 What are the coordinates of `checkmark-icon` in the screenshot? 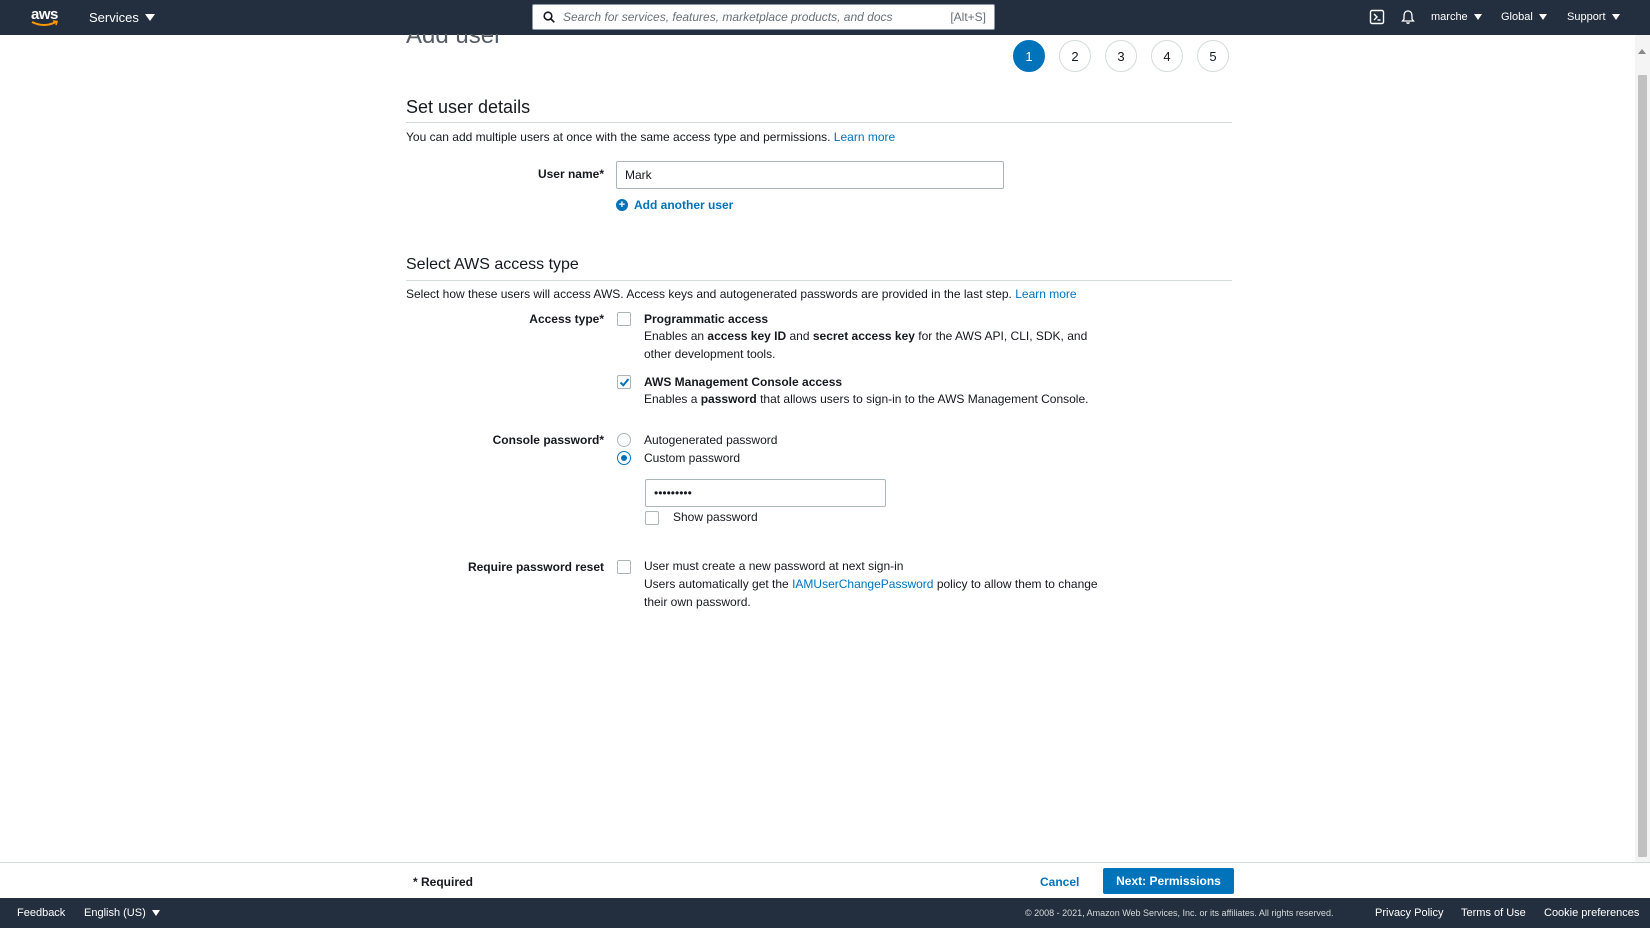 It's located at (624, 382).